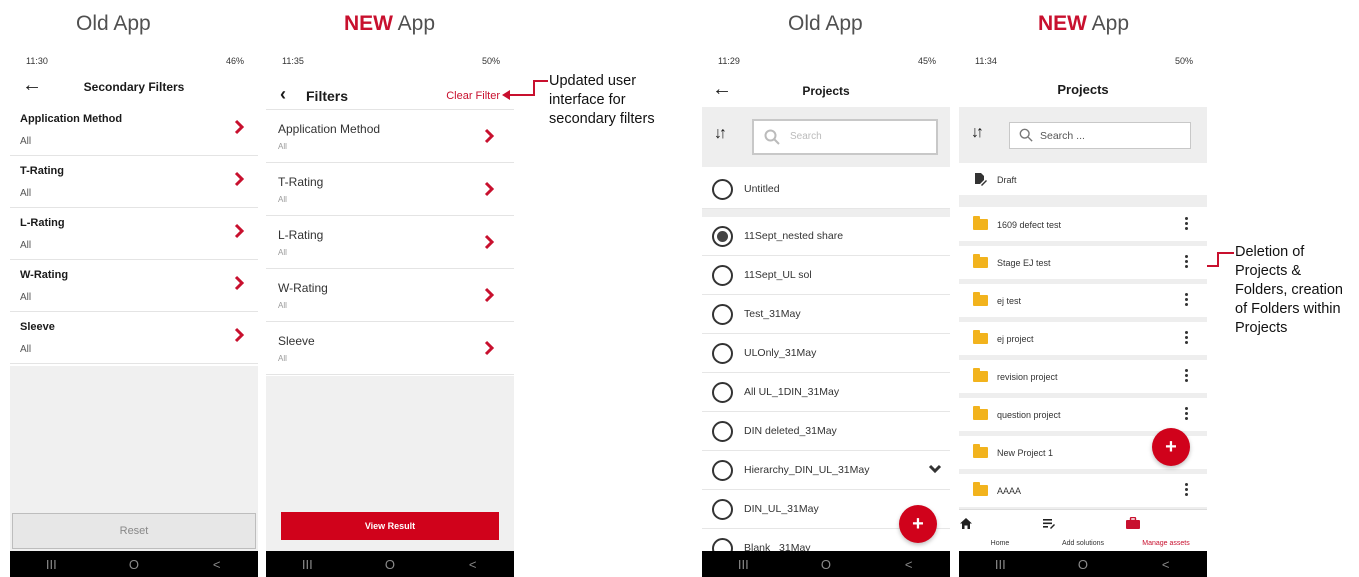 Image resolution: width=1359 pixels, height=577 pixels. I want to click on tab-label: Home, so click(1000, 543).